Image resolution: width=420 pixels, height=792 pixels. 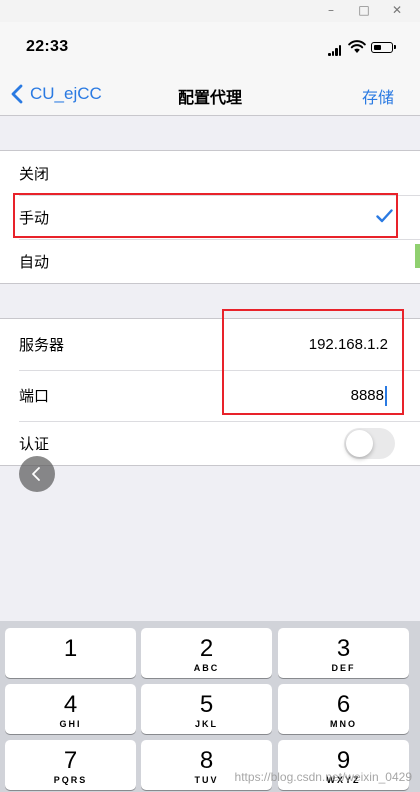 I want to click on port-label: 端口, so click(x=34, y=396).